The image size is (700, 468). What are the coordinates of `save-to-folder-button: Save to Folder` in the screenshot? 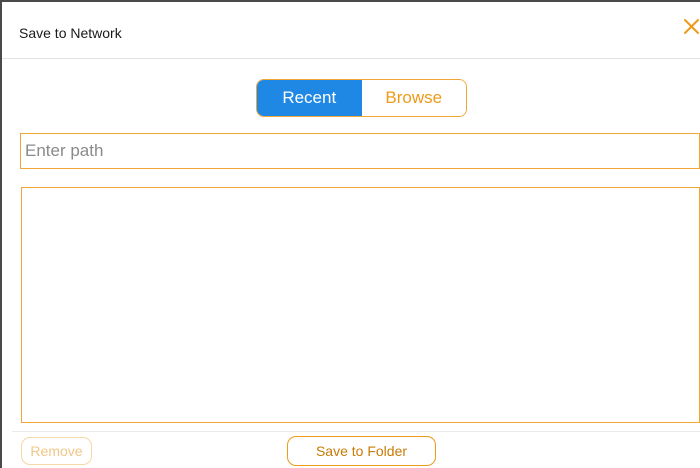 It's located at (361, 451).